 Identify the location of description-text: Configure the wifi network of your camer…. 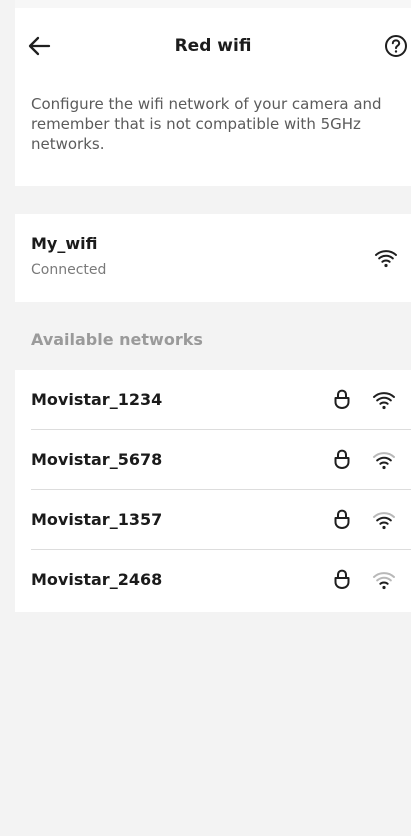
(206, 124).